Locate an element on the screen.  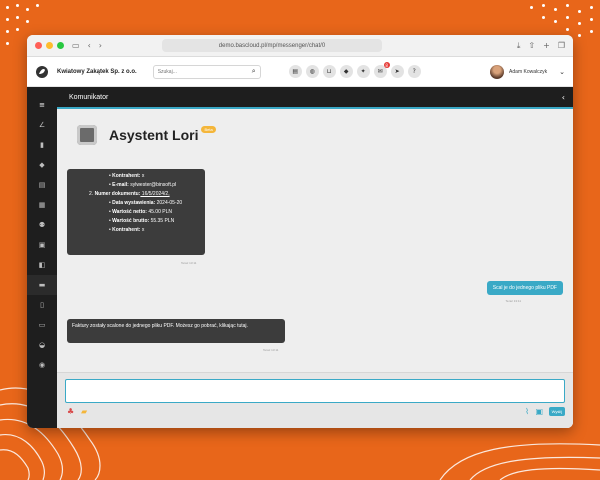
cart-icon: ⊔ is located at coordinates (329, 71).